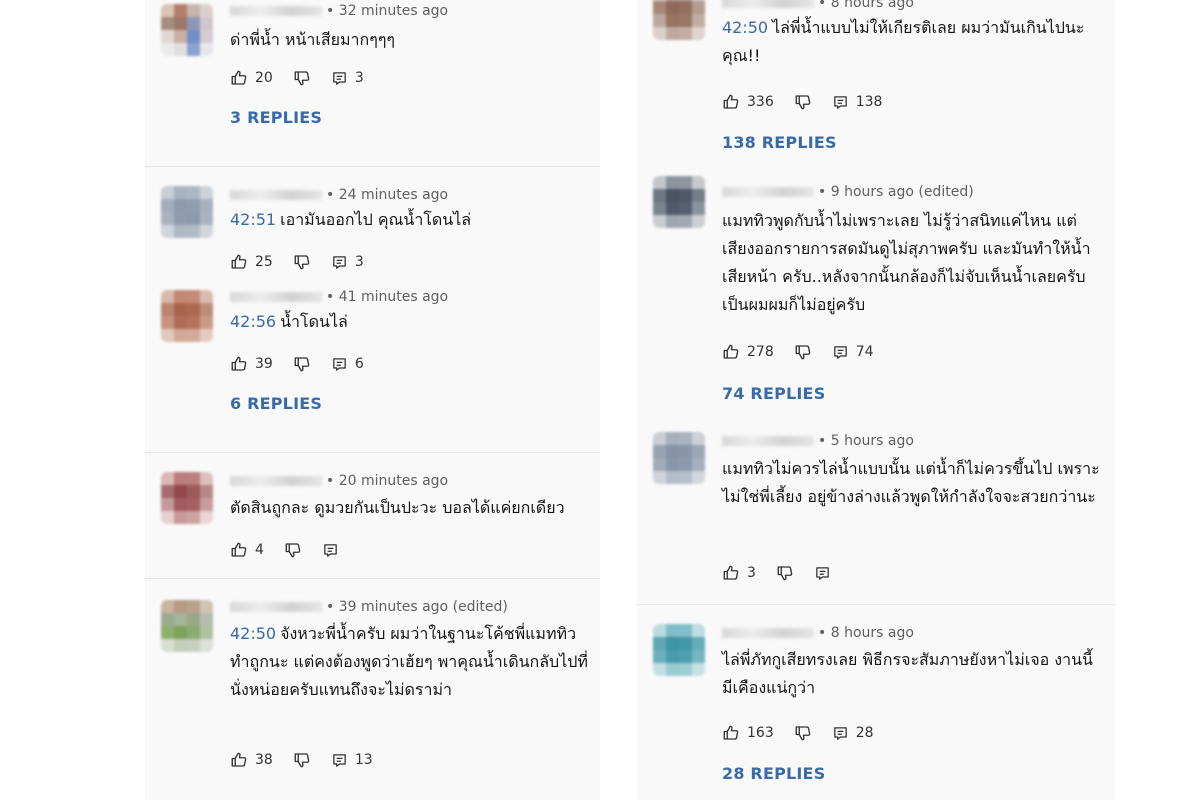 This screenshot has width=1200, height=800. I want to click on comment-meta: • 8 hours ago, so click(818, 5).